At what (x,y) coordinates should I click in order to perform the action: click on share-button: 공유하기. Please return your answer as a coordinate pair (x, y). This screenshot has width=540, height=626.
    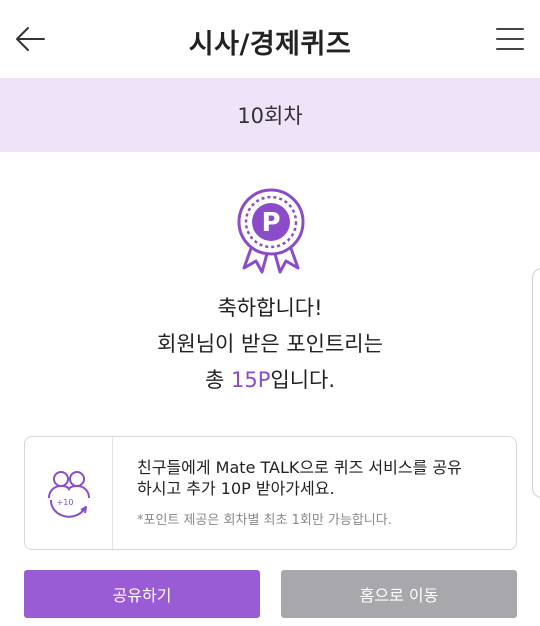
    Looking at the image, I should click on (142, 594).